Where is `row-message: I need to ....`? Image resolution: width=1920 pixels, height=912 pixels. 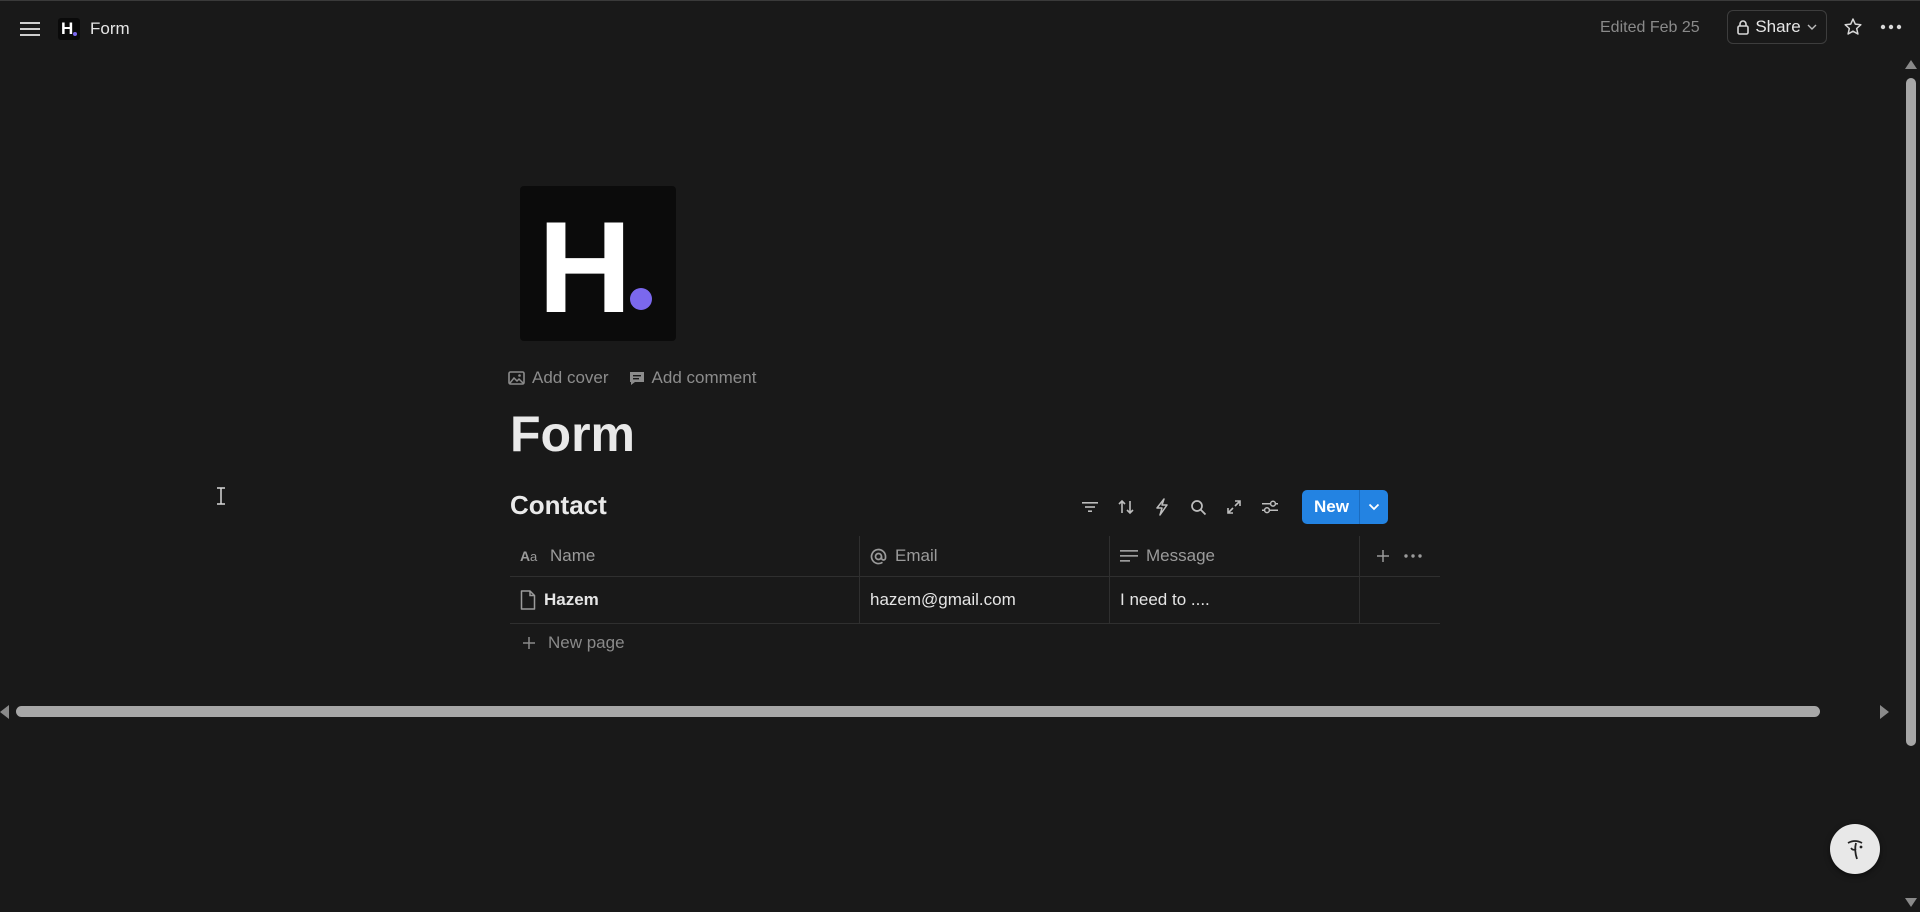
row-message: I need to .... is located at coordinates (1165, 599).